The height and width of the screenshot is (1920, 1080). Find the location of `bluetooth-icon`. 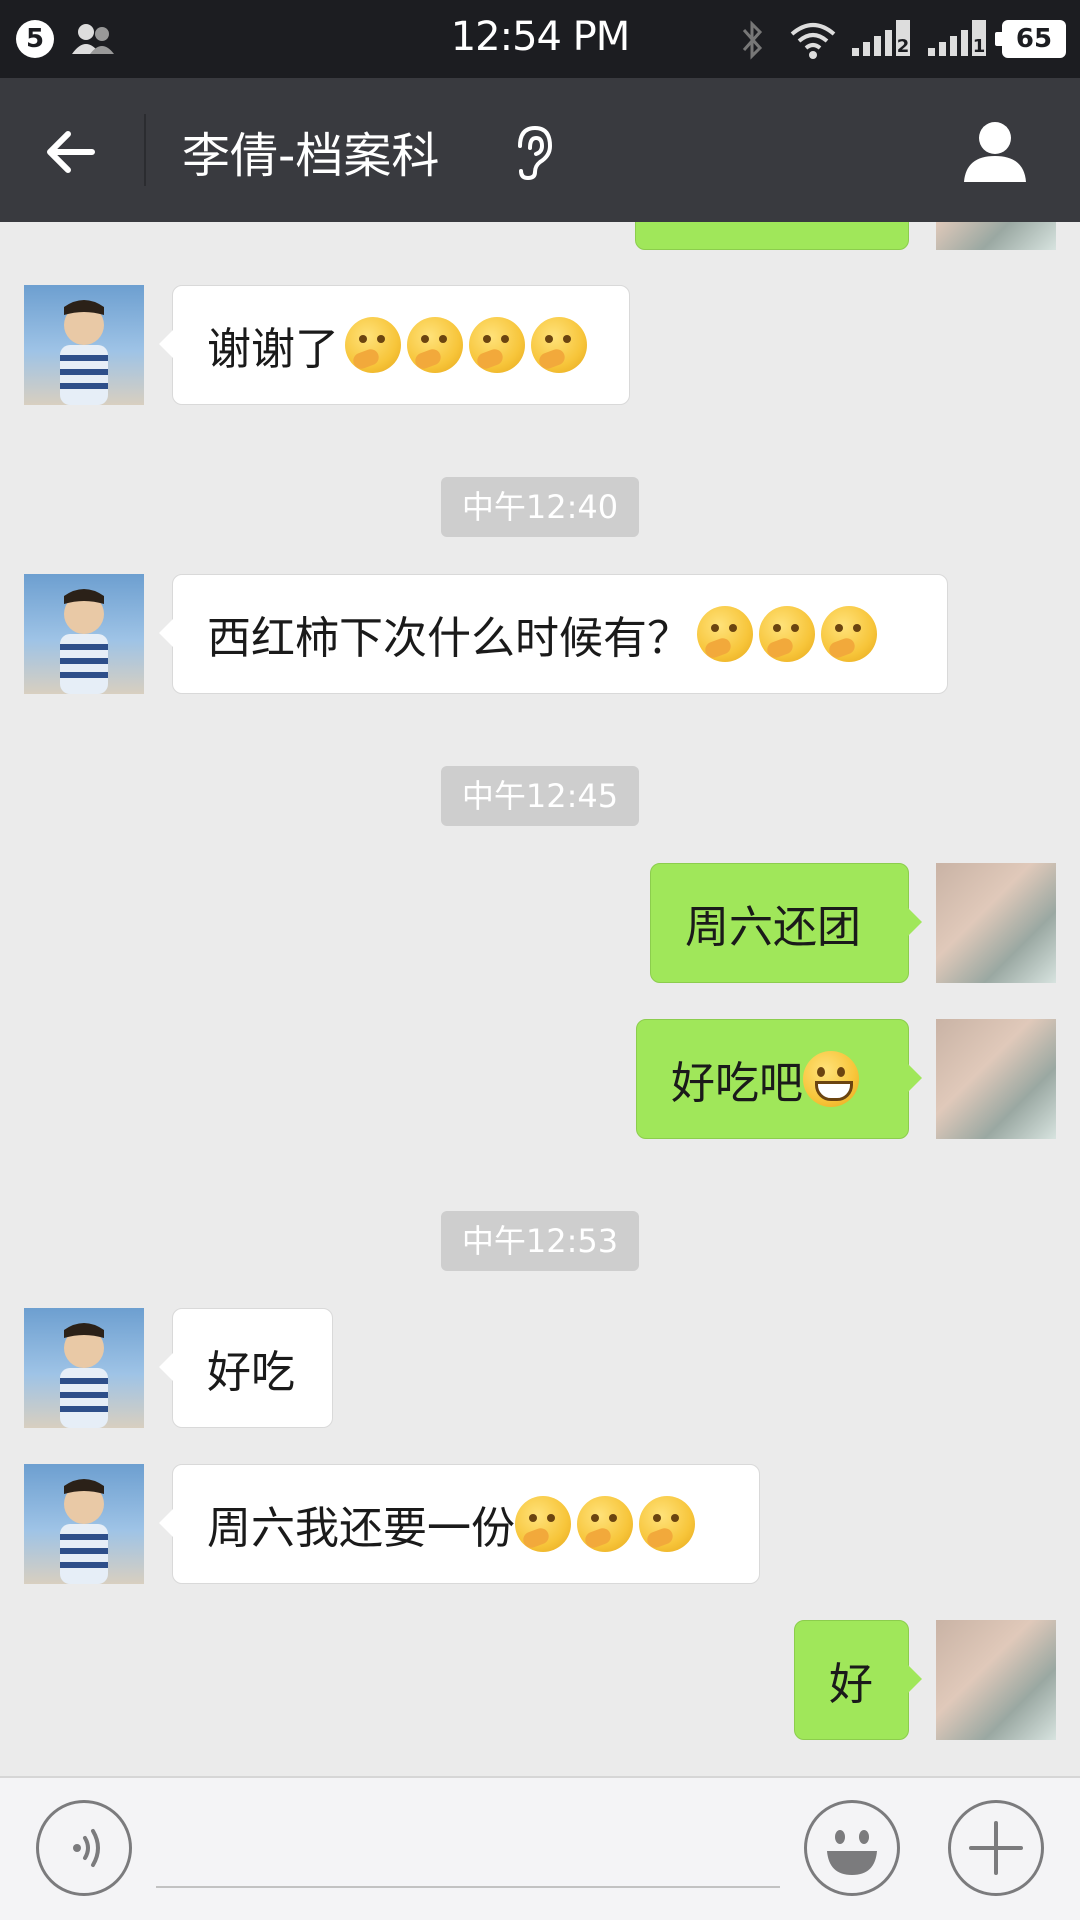

bluetooth-icon is located at coordinates (752, 40).